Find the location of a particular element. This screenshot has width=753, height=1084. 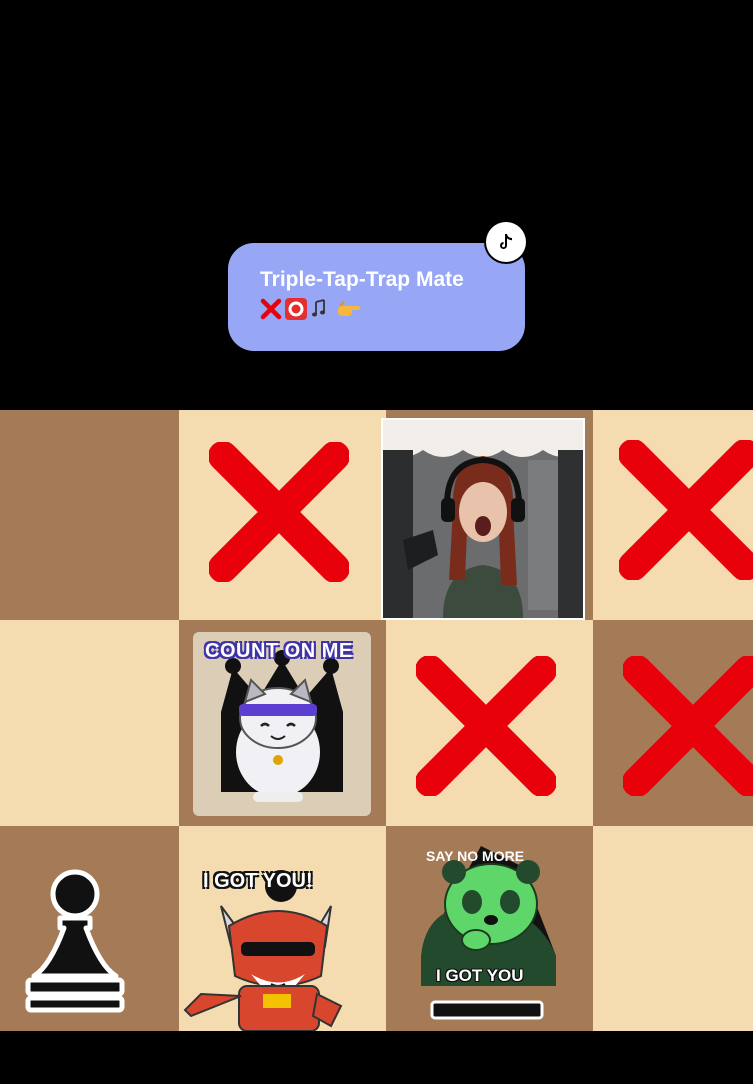

board-square: COUNT ON ME is located at coordinates (282, 723).